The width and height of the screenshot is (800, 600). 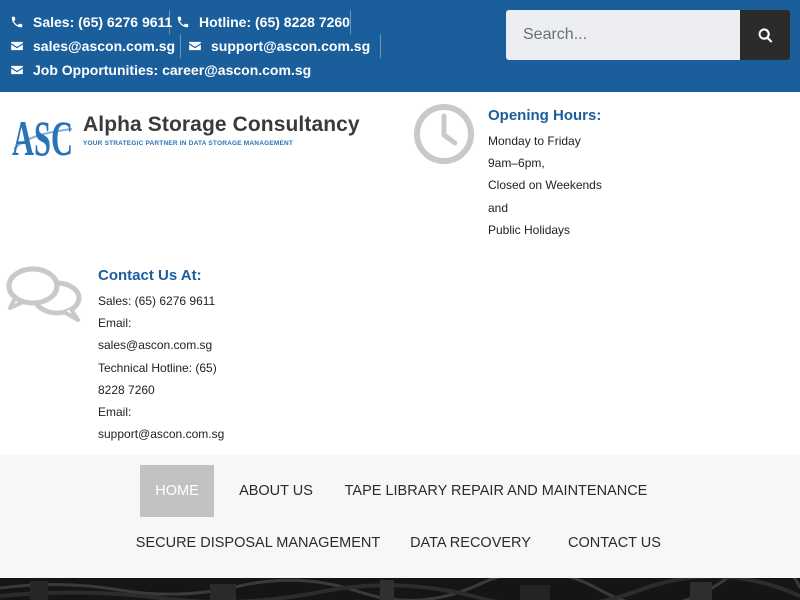 I want to click on opening-hours-line: Closed on Weekends, so click(x=545, y=185).